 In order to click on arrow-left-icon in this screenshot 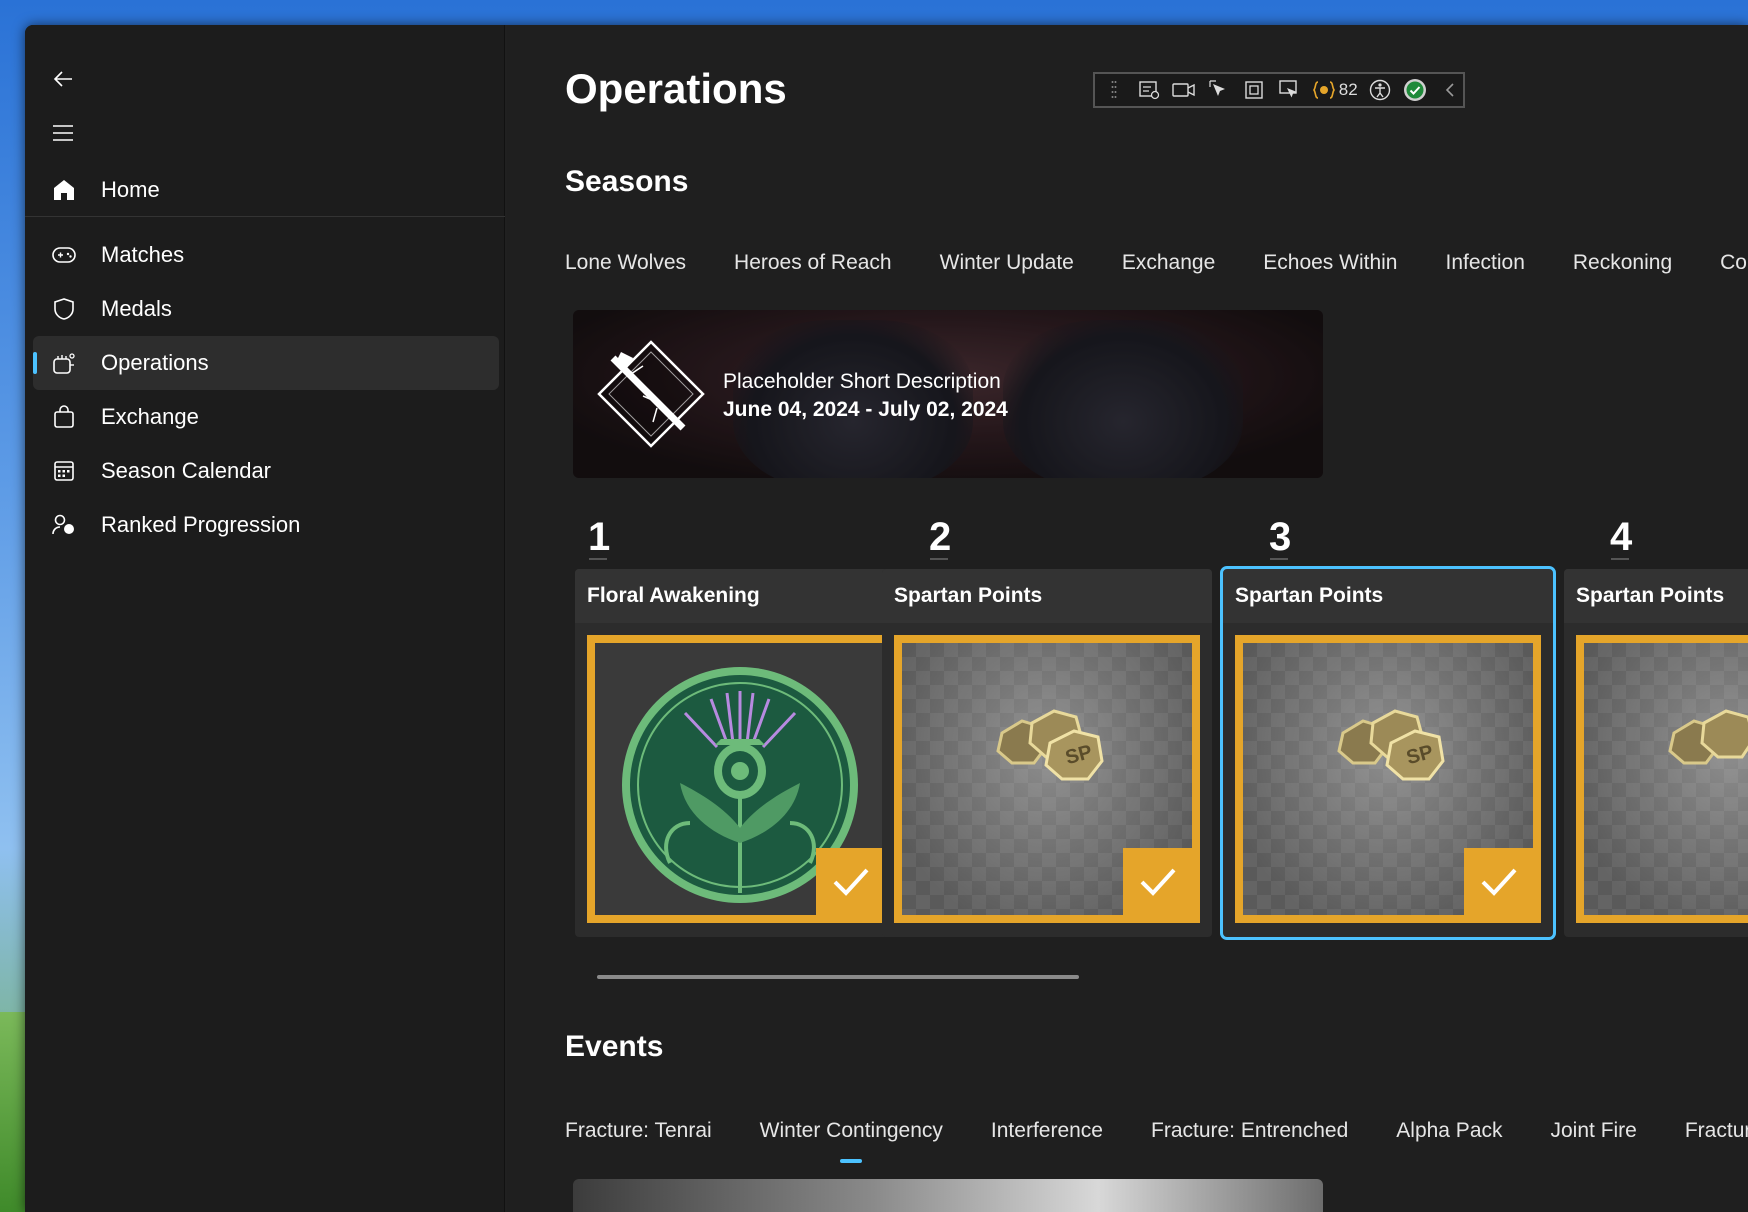, I will do `click(62, 79)`.